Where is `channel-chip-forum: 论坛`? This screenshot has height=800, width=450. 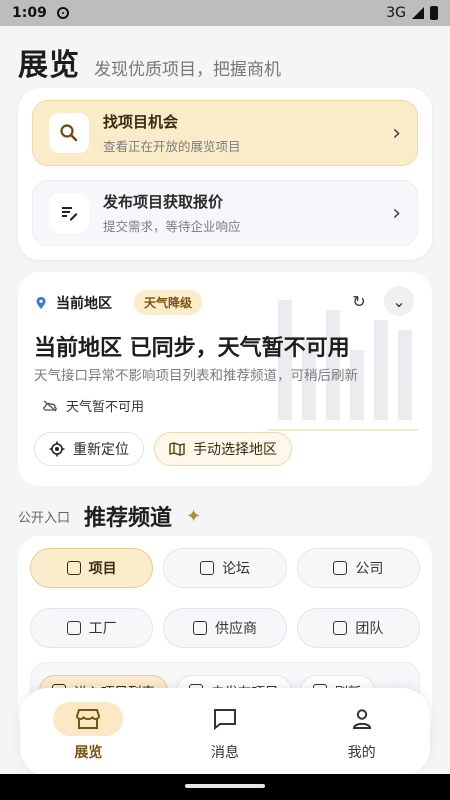
channel-chip-forum: 论坛 is located at coordinates (225, 568).